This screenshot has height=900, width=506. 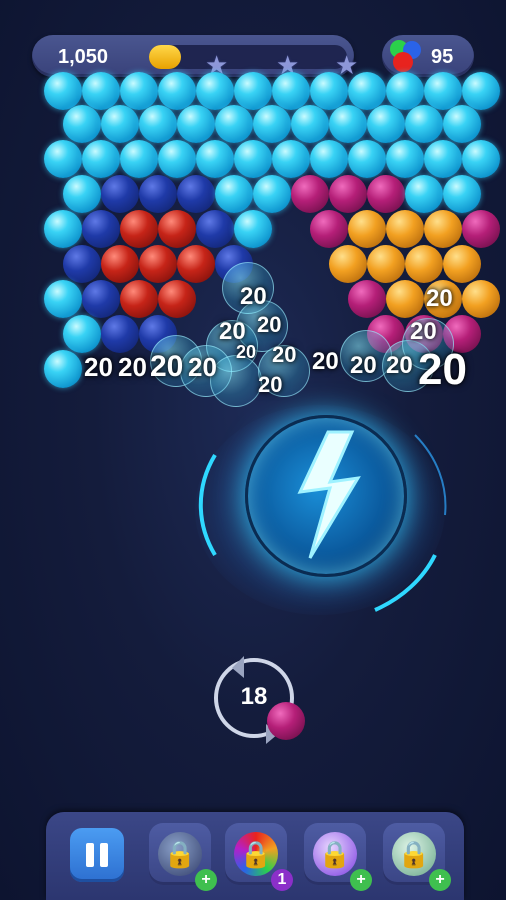 What do you see at coordinates (83, 57) in the screenshot?
I see `score-value: 1,050` at bounding box center [83, 57].